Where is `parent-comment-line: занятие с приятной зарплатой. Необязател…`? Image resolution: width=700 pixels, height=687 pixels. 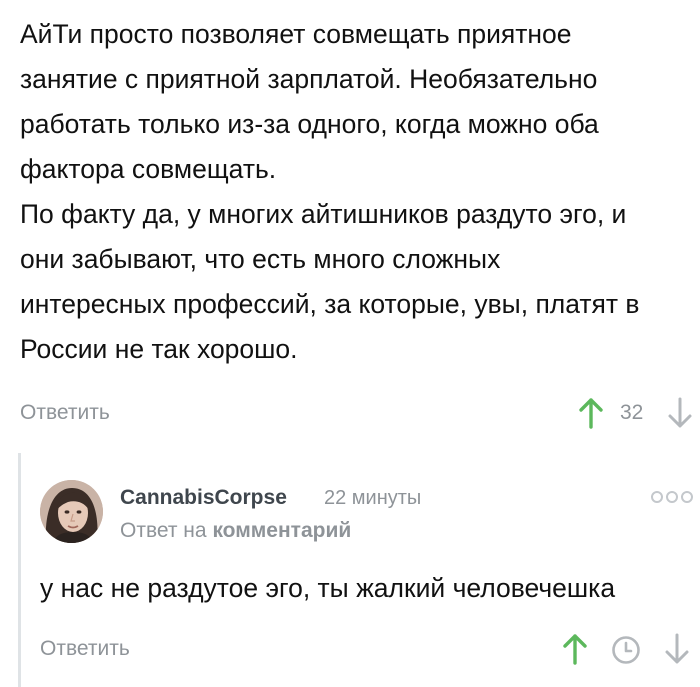
parent-comment-line: занятие с приятной зарплатой. Необязател… is located at coordinates (309, 79).